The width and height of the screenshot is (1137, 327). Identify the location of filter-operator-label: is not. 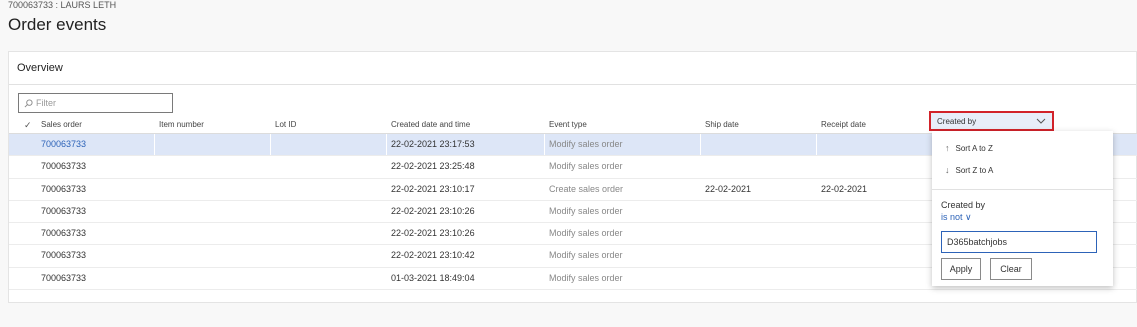
(952, 217).